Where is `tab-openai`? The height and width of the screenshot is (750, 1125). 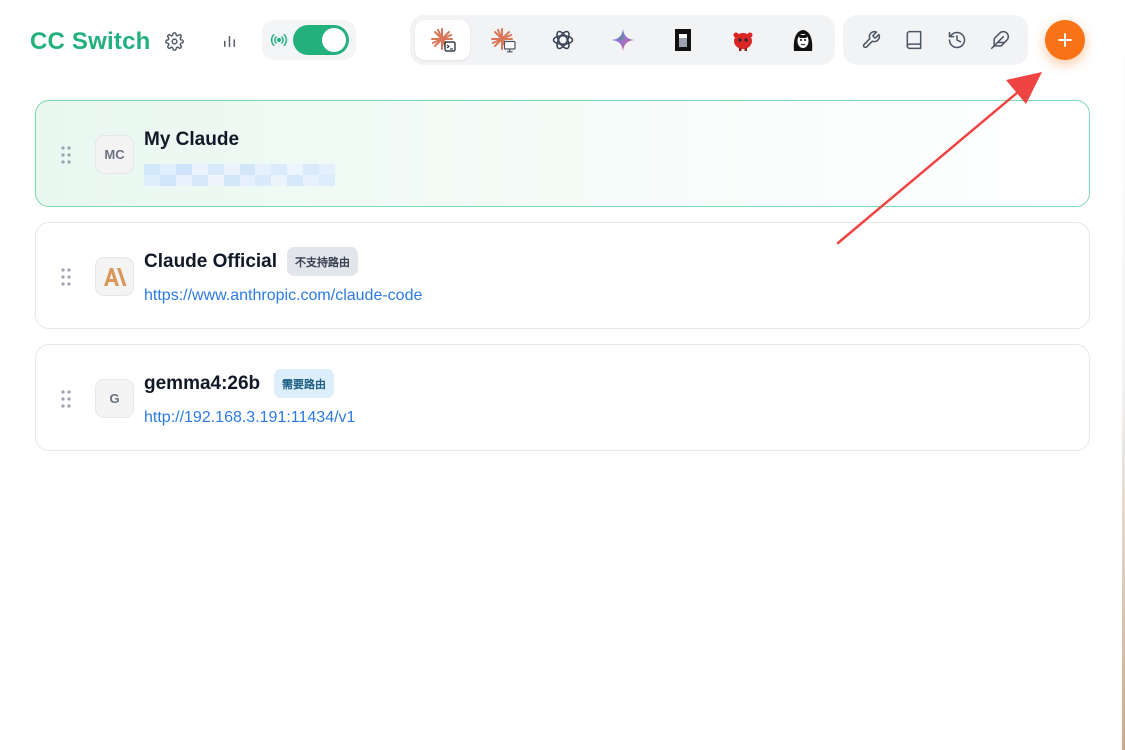
tab-openai is located at coordinates (562, 40).